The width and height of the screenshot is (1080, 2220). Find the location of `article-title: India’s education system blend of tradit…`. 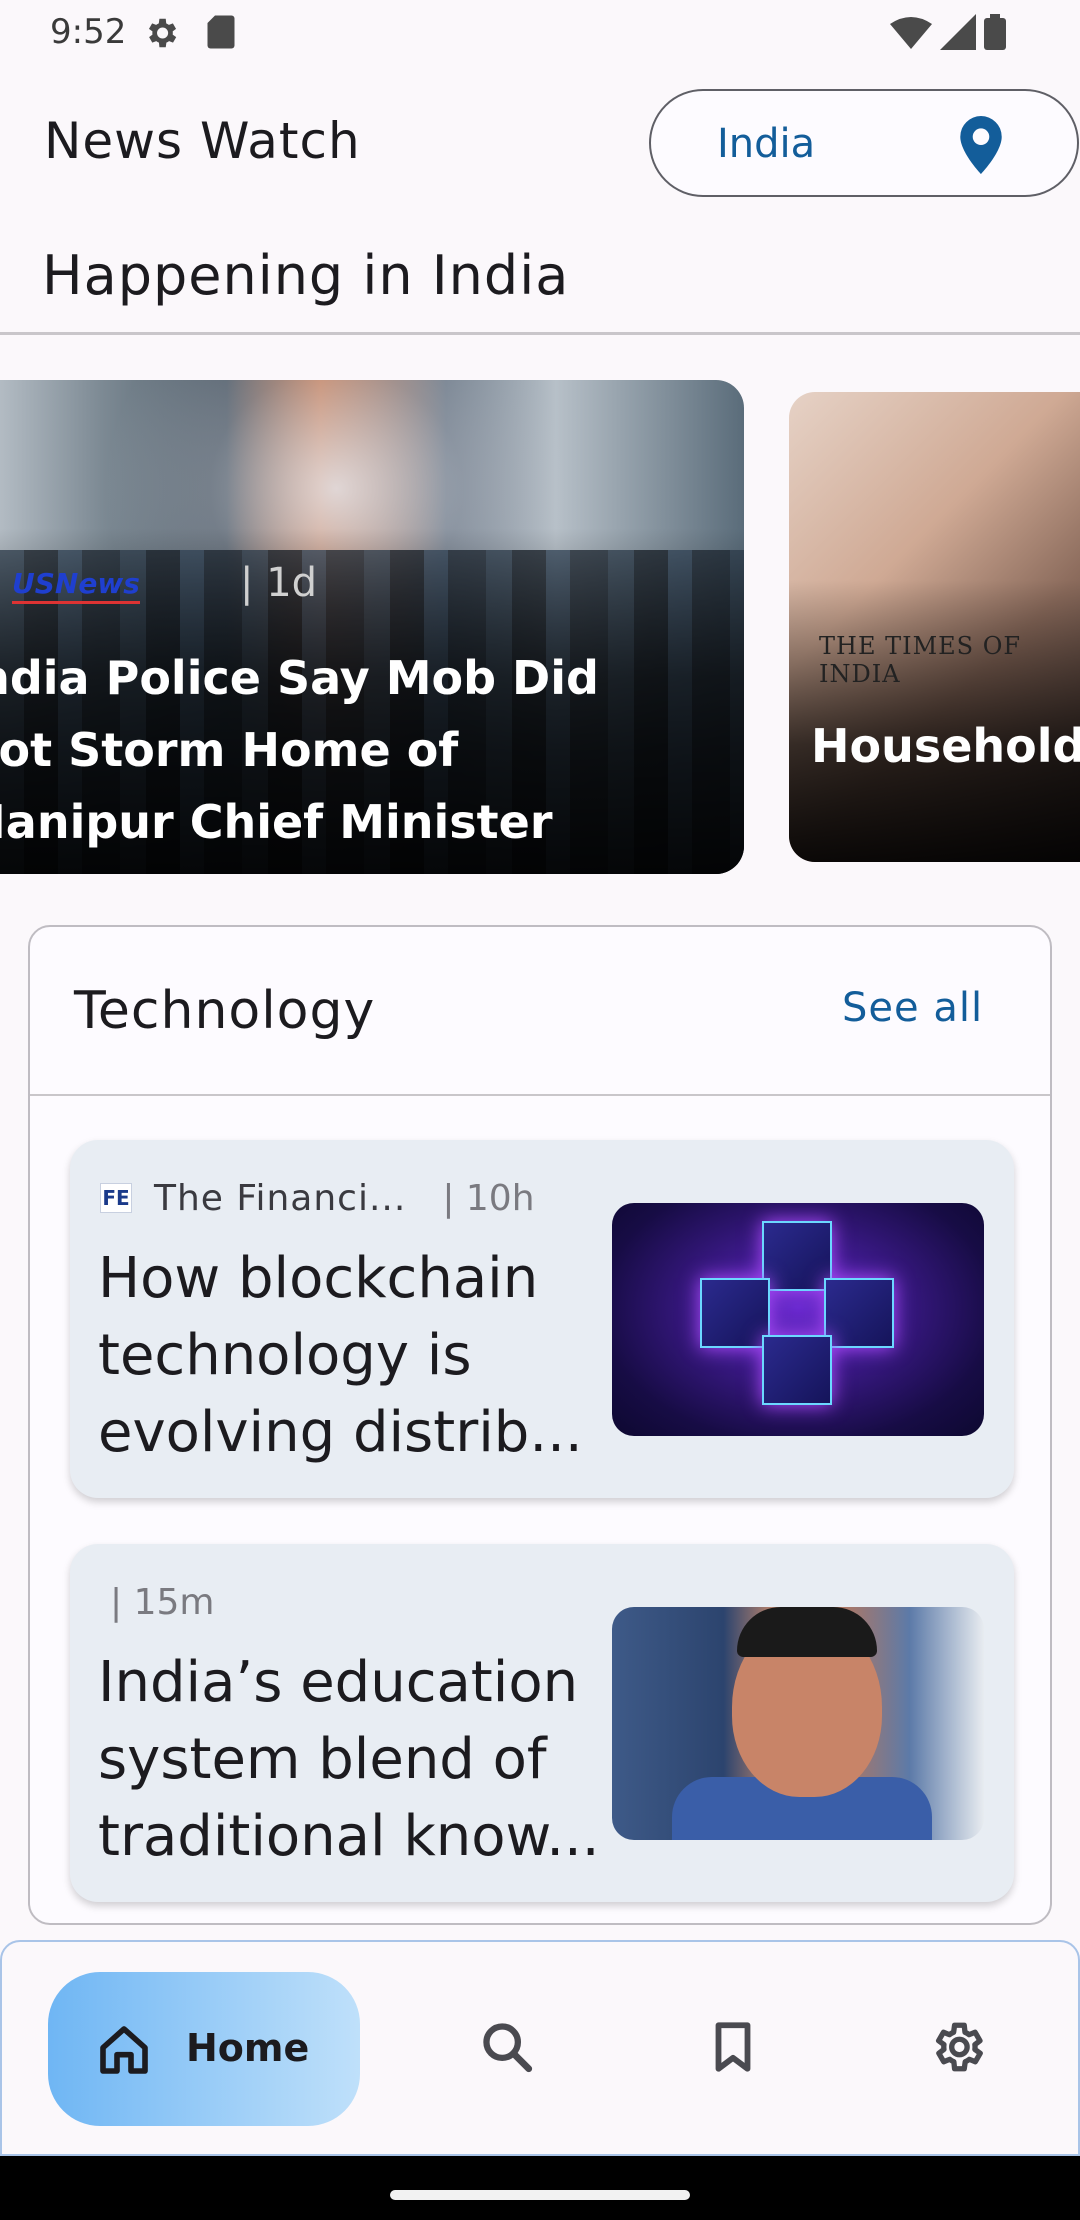

article-title: India’s education system blend of tradit… is located at coordinates (349, 1759).